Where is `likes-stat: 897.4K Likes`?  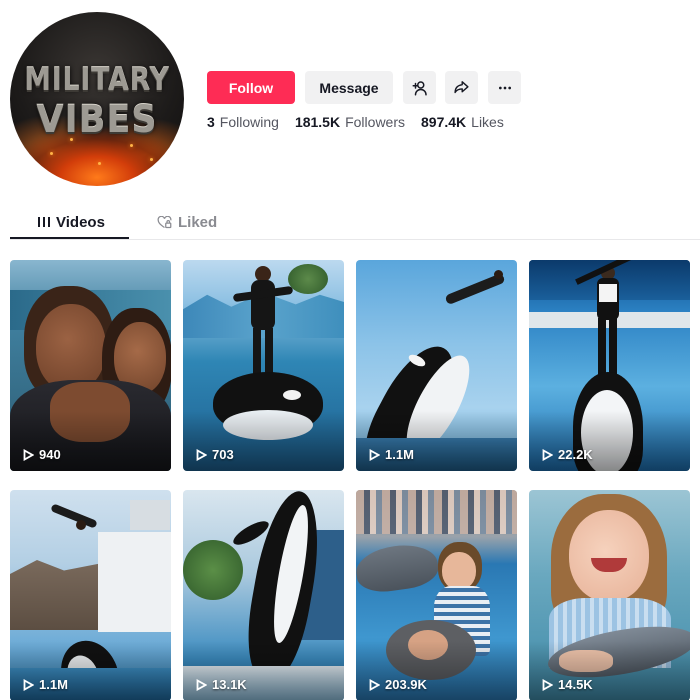
likes-stat: 897.4K Likes is located at coordinates (462, 122).